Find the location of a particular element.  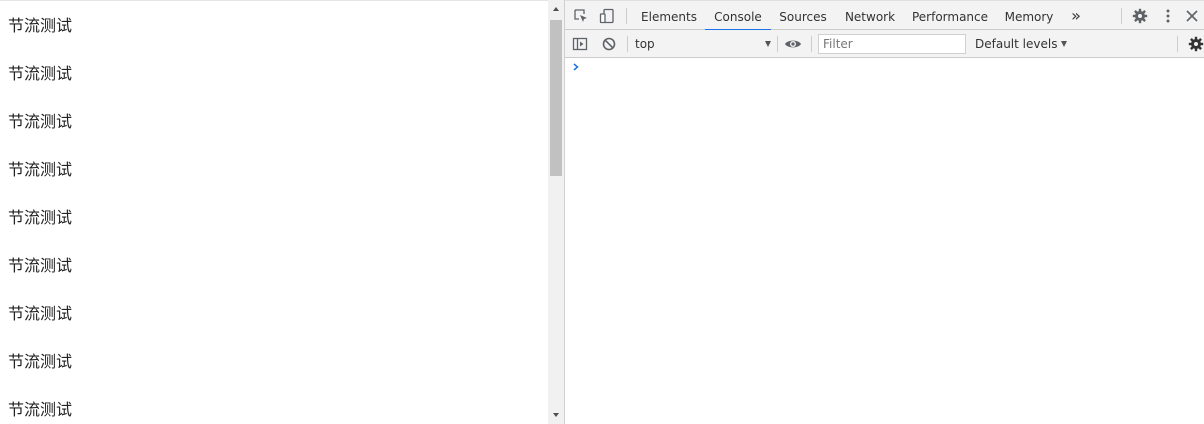

page-scrollbar is located at coordinates (556, 212).